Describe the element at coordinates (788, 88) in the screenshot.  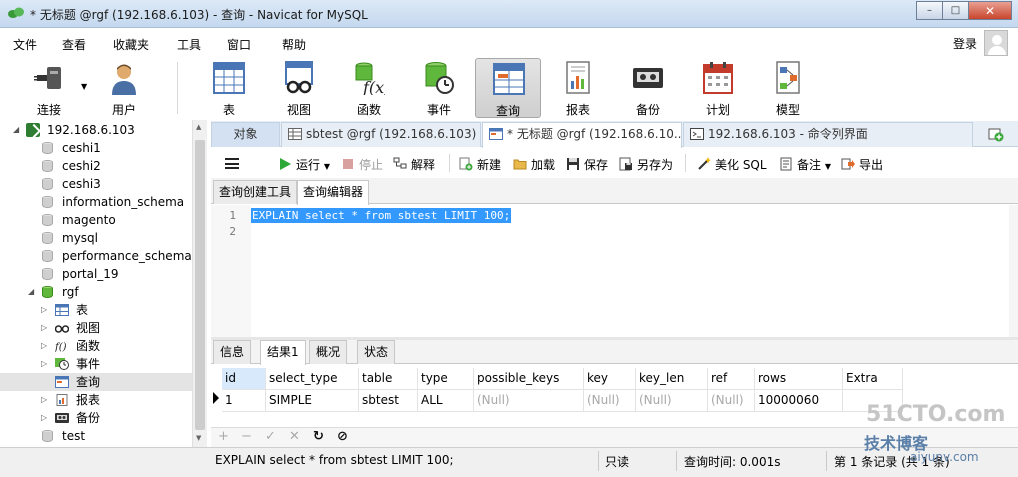
I see `model-button: 模型` at that location.